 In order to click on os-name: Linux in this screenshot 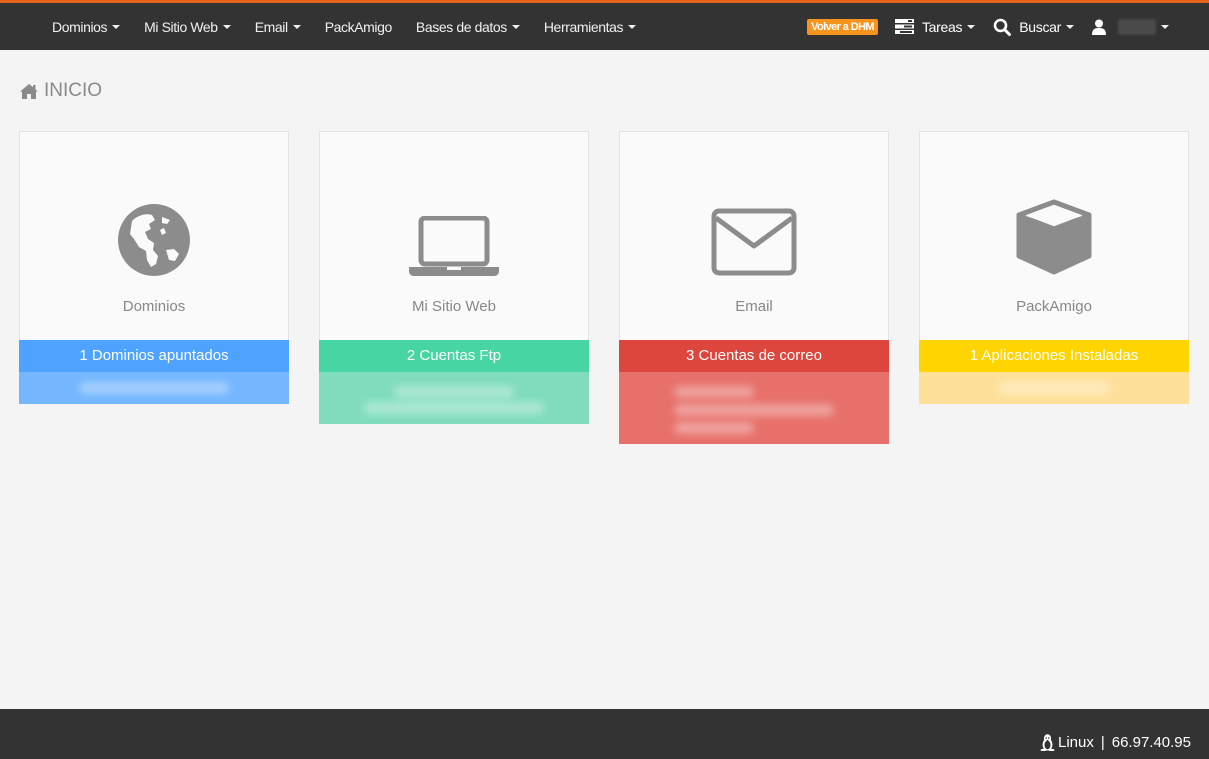, I will do `click(1075, 742)`.